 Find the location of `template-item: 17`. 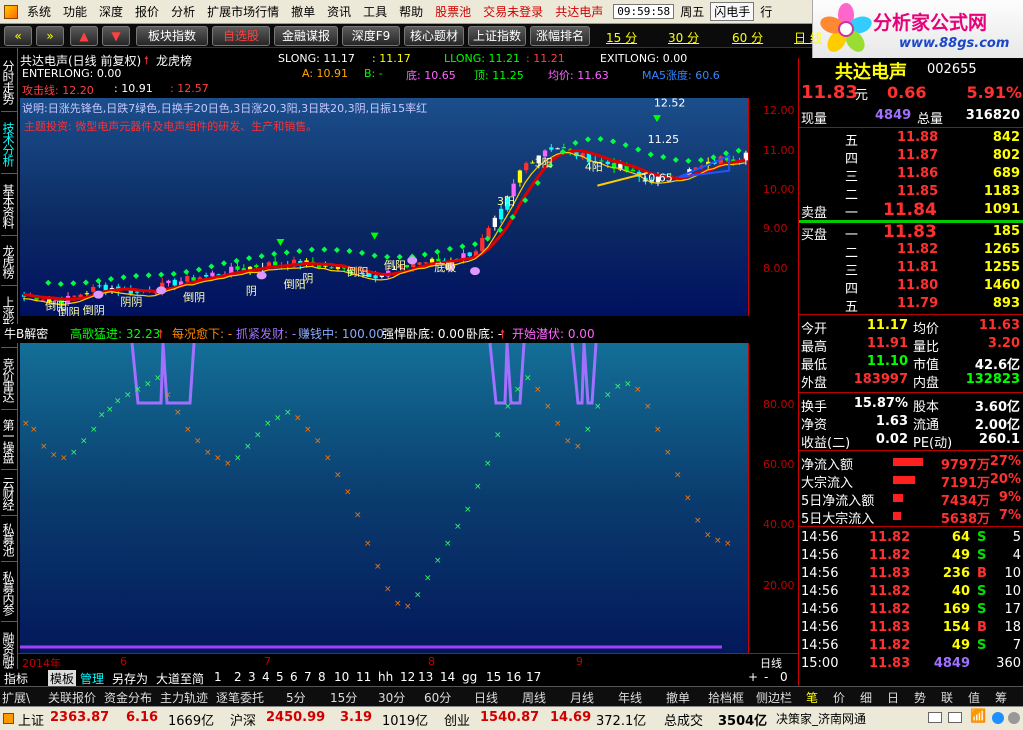

template-item: 17 is located at coordinates (533, 677).